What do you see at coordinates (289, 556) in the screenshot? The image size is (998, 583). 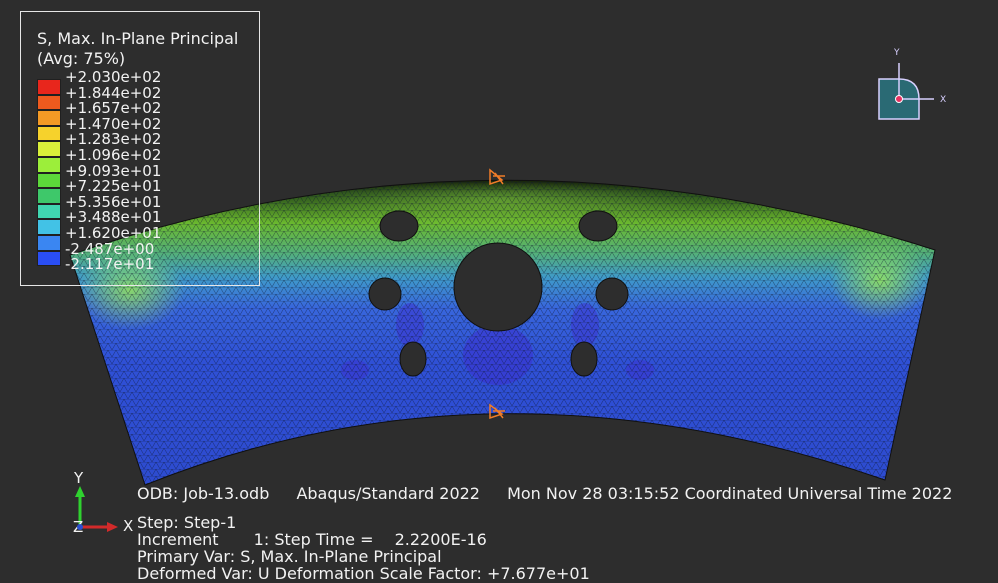 I see `primary-variable: Primary Var: S, Max. In-Plane Principal` at bounding box center [289, 556].